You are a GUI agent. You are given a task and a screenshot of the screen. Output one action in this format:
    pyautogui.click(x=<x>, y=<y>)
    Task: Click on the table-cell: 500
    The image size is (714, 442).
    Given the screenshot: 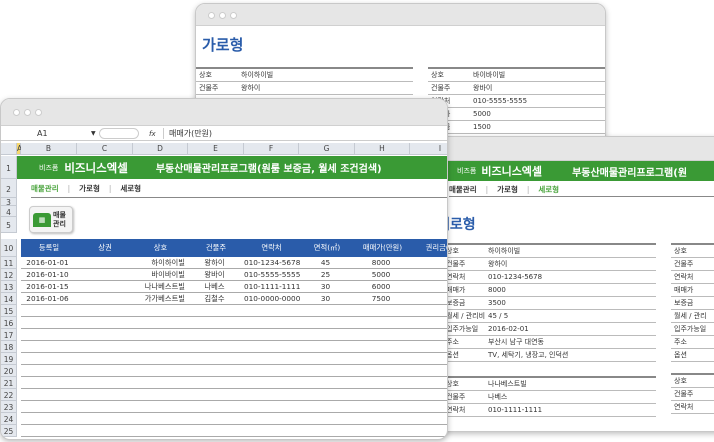 What is the action you would take?
    pyautogui.click(x=428, y=299)
    